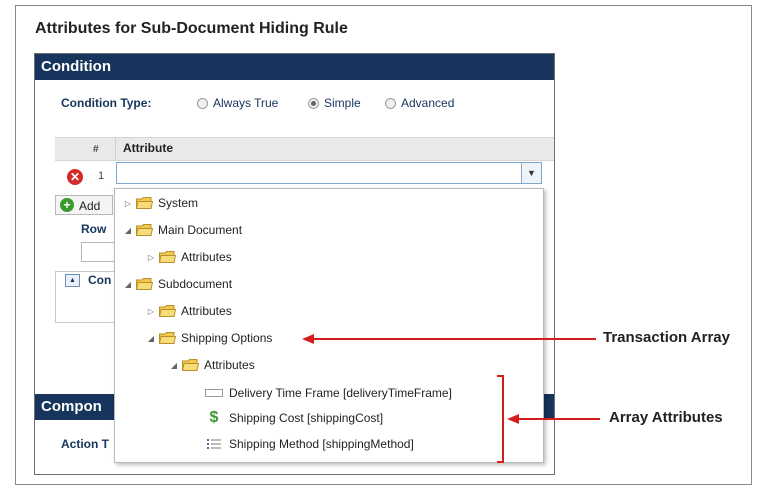 The height and width of the screenshot is (495, 758). Describe the element at coordinates (666, 417) in the screenshot. I see `annotation-array-attributes: Array Attributes` at that location.